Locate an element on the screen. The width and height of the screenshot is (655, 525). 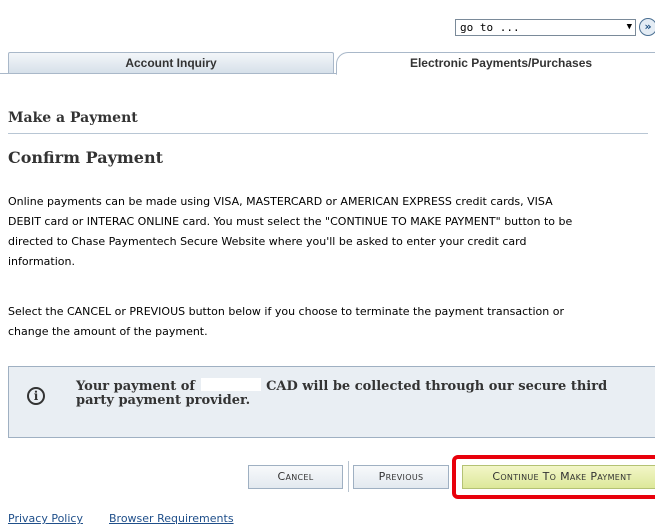
privacy-policy-link: Privacy Policy is located at coordinates (45, 518).